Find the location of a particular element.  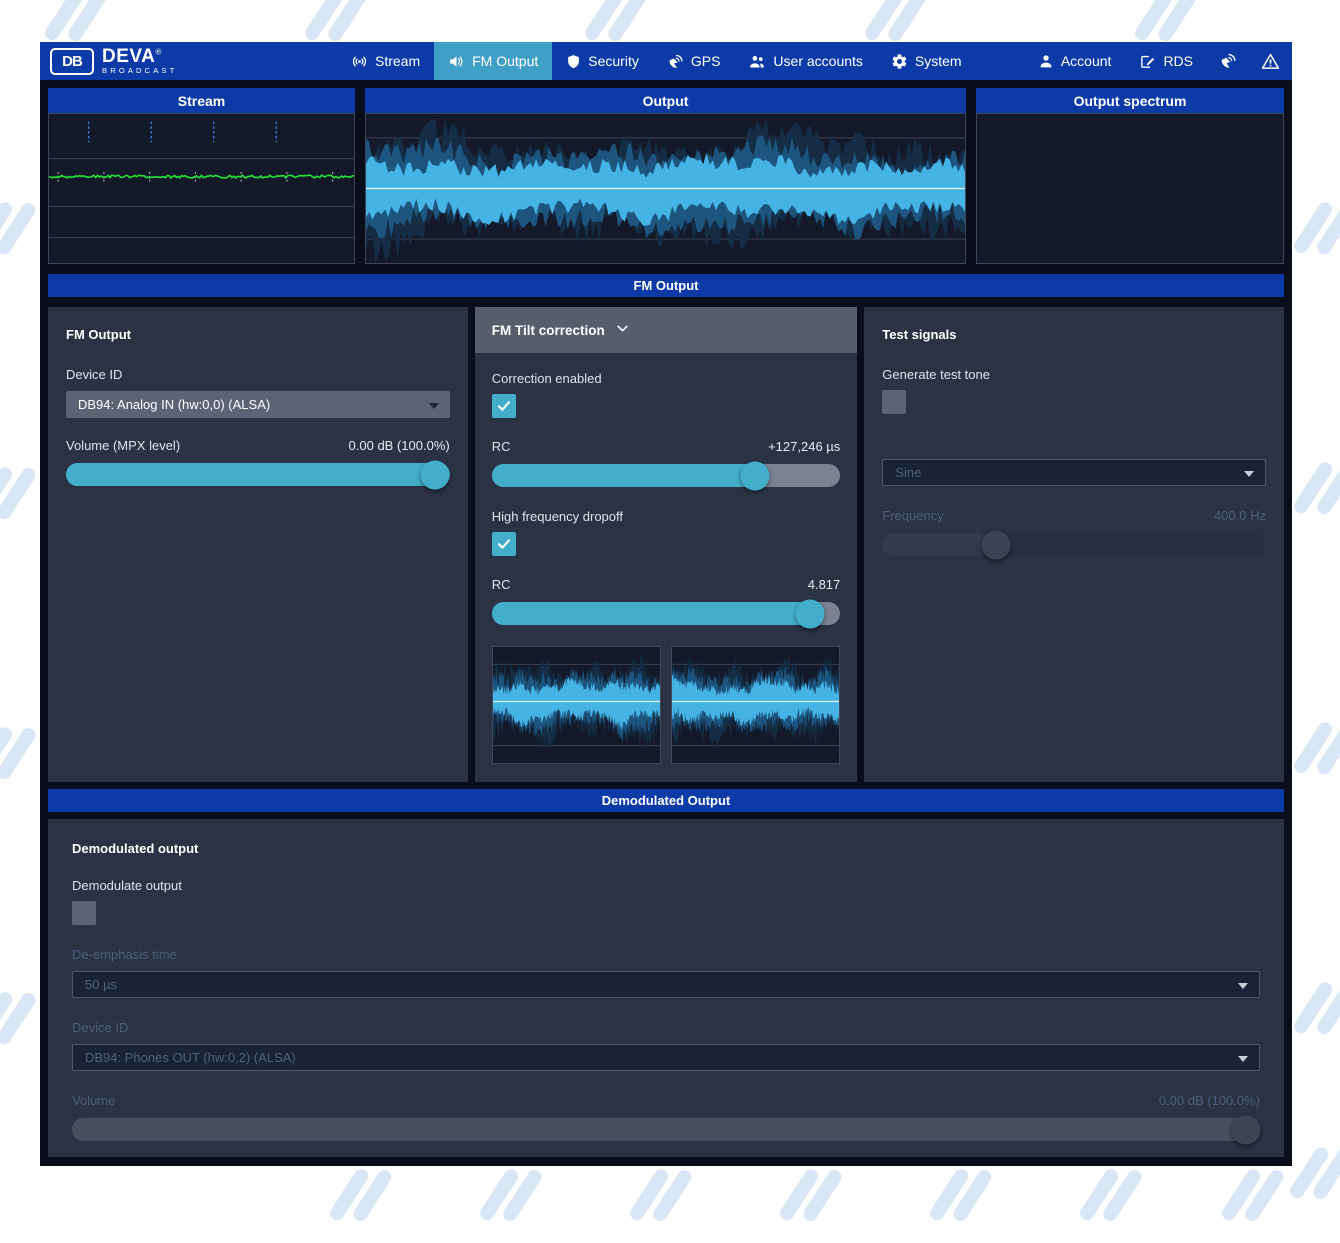

rc-dropoff-slider is located at coordinates (666, 613).